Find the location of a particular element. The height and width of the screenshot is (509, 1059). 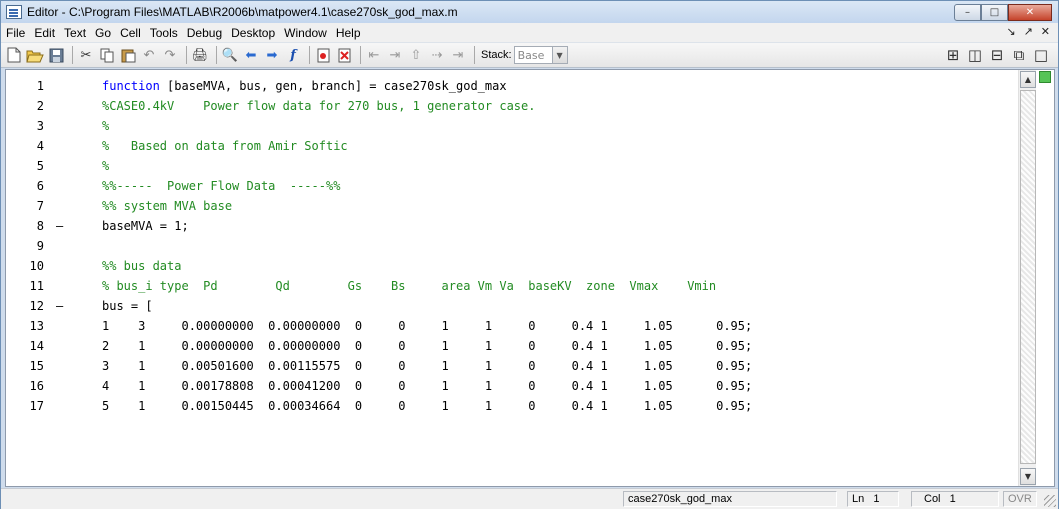

float-icon: ⧉ is located at coordinates (1019, 55).